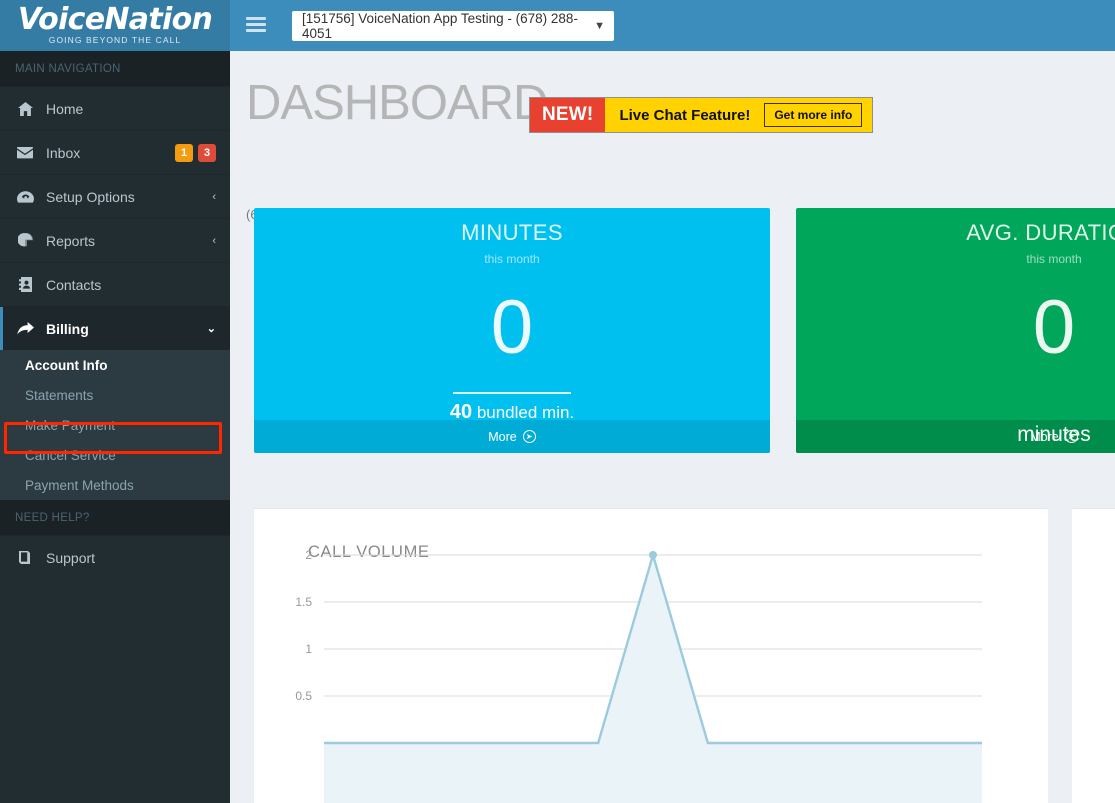  I want to click on sidebar-subitem-account-info: Account Info, so click(115, 365).